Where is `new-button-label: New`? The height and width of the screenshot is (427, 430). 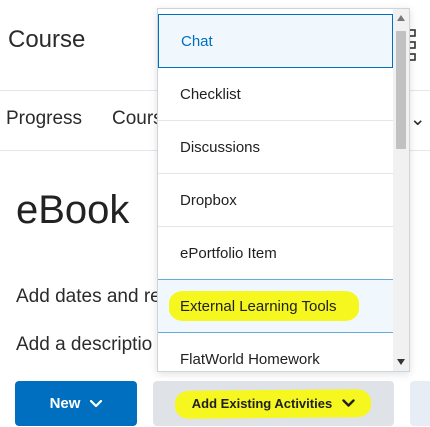 new-button-label: New is located at coordinates (65, 403).